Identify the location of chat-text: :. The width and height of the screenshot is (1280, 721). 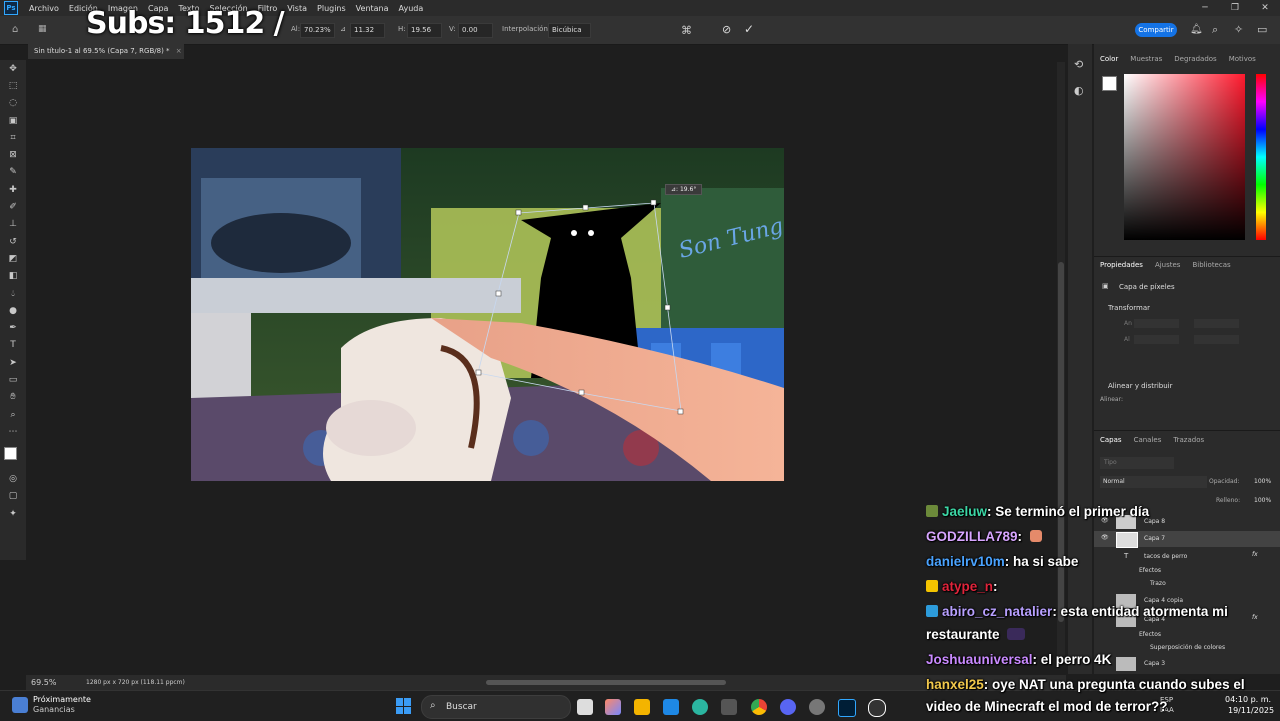
(995, 586).